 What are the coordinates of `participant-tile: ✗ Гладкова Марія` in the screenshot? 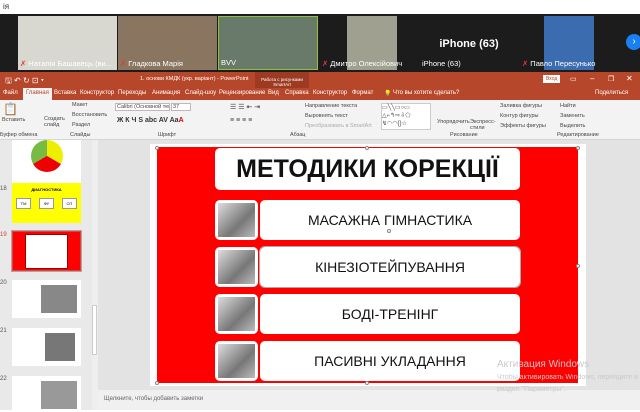 It's located at (167, 43).